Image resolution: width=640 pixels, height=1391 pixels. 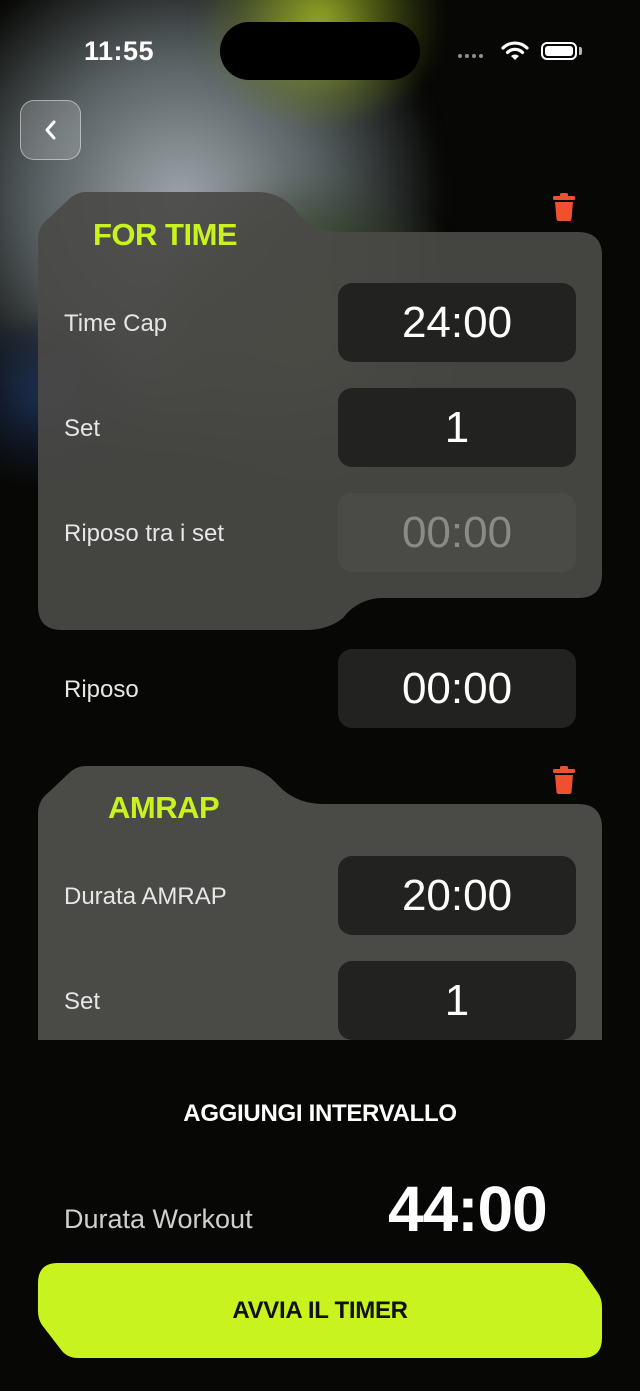 I want to click on status-bar: 11:55, so click(x=320, y=50).